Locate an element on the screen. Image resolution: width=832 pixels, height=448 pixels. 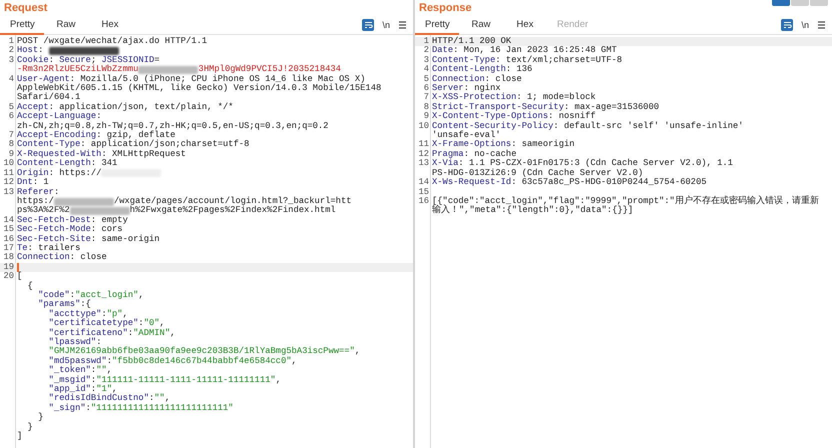
code-line: ] is located at coordinates (20, 437).